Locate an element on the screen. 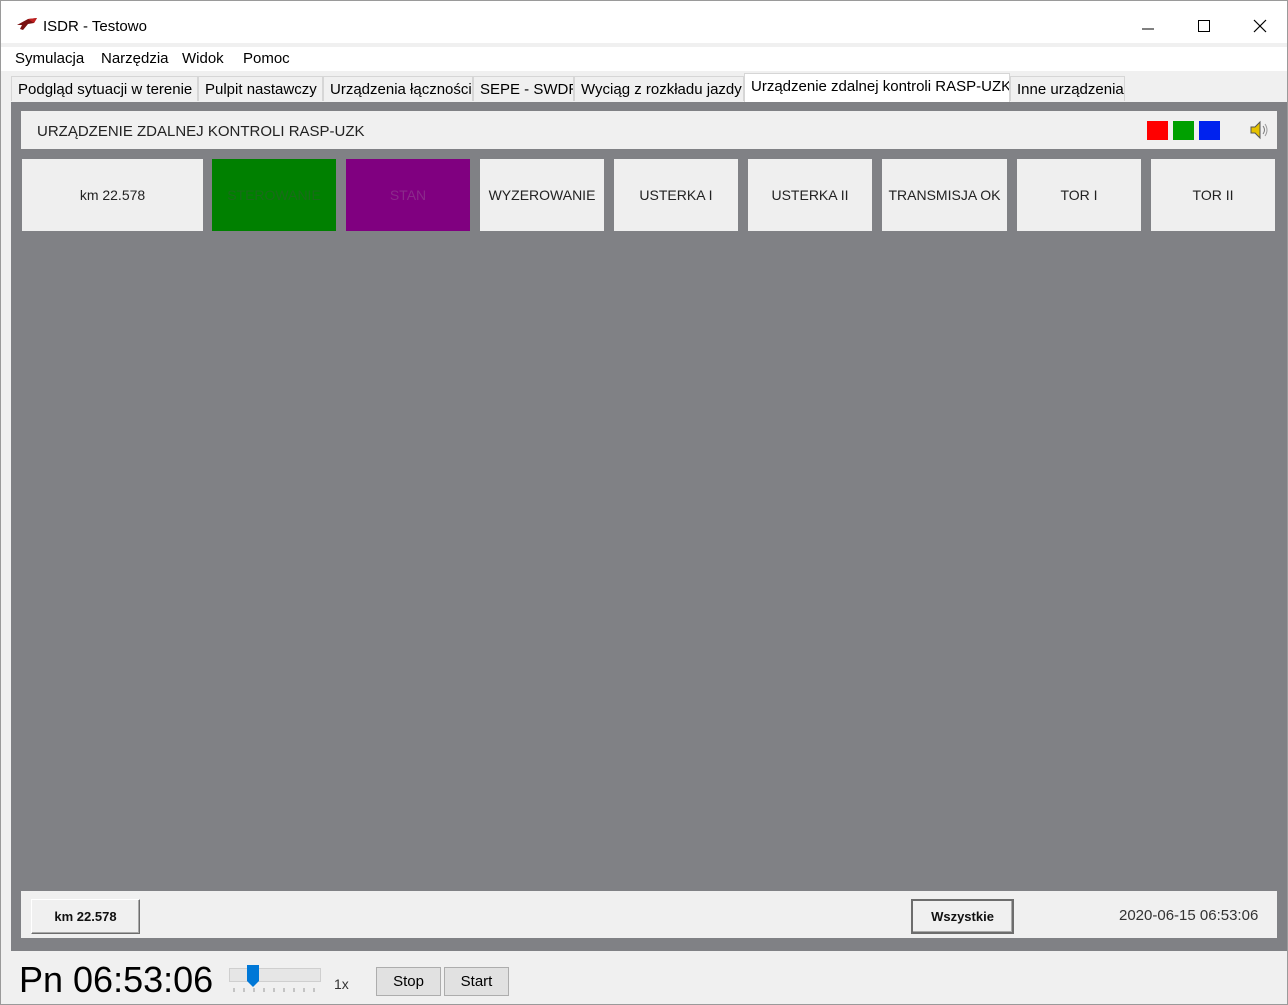 Image resolution: width=1288 pixels, height=1005 pixels. color-swatch-red is located at coordinates (1157, 130).